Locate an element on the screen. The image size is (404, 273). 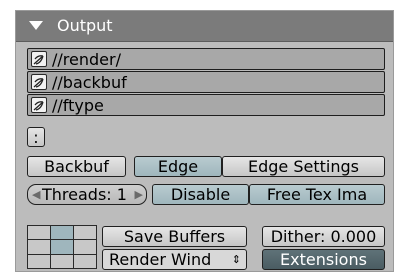
small-menu-button: : is located at coordinates (36, 137).